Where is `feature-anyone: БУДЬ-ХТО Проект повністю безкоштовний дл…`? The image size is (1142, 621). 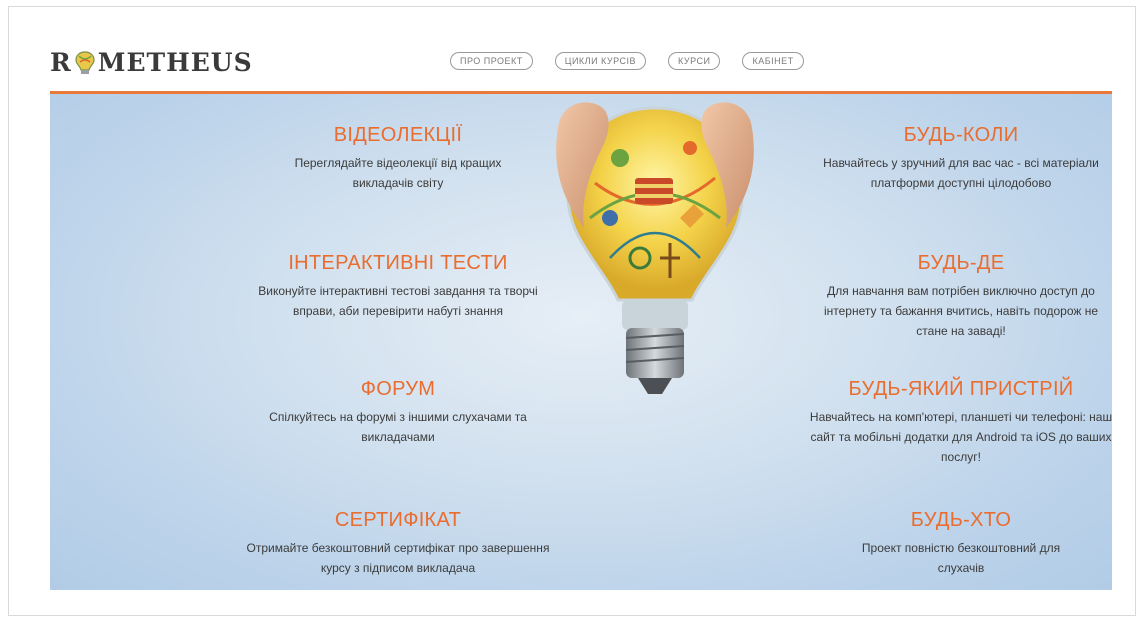
feature-anyone: БУДЬ-ХТО Проект повністю безкоштовний дл… is located at coordinates (954, 543).